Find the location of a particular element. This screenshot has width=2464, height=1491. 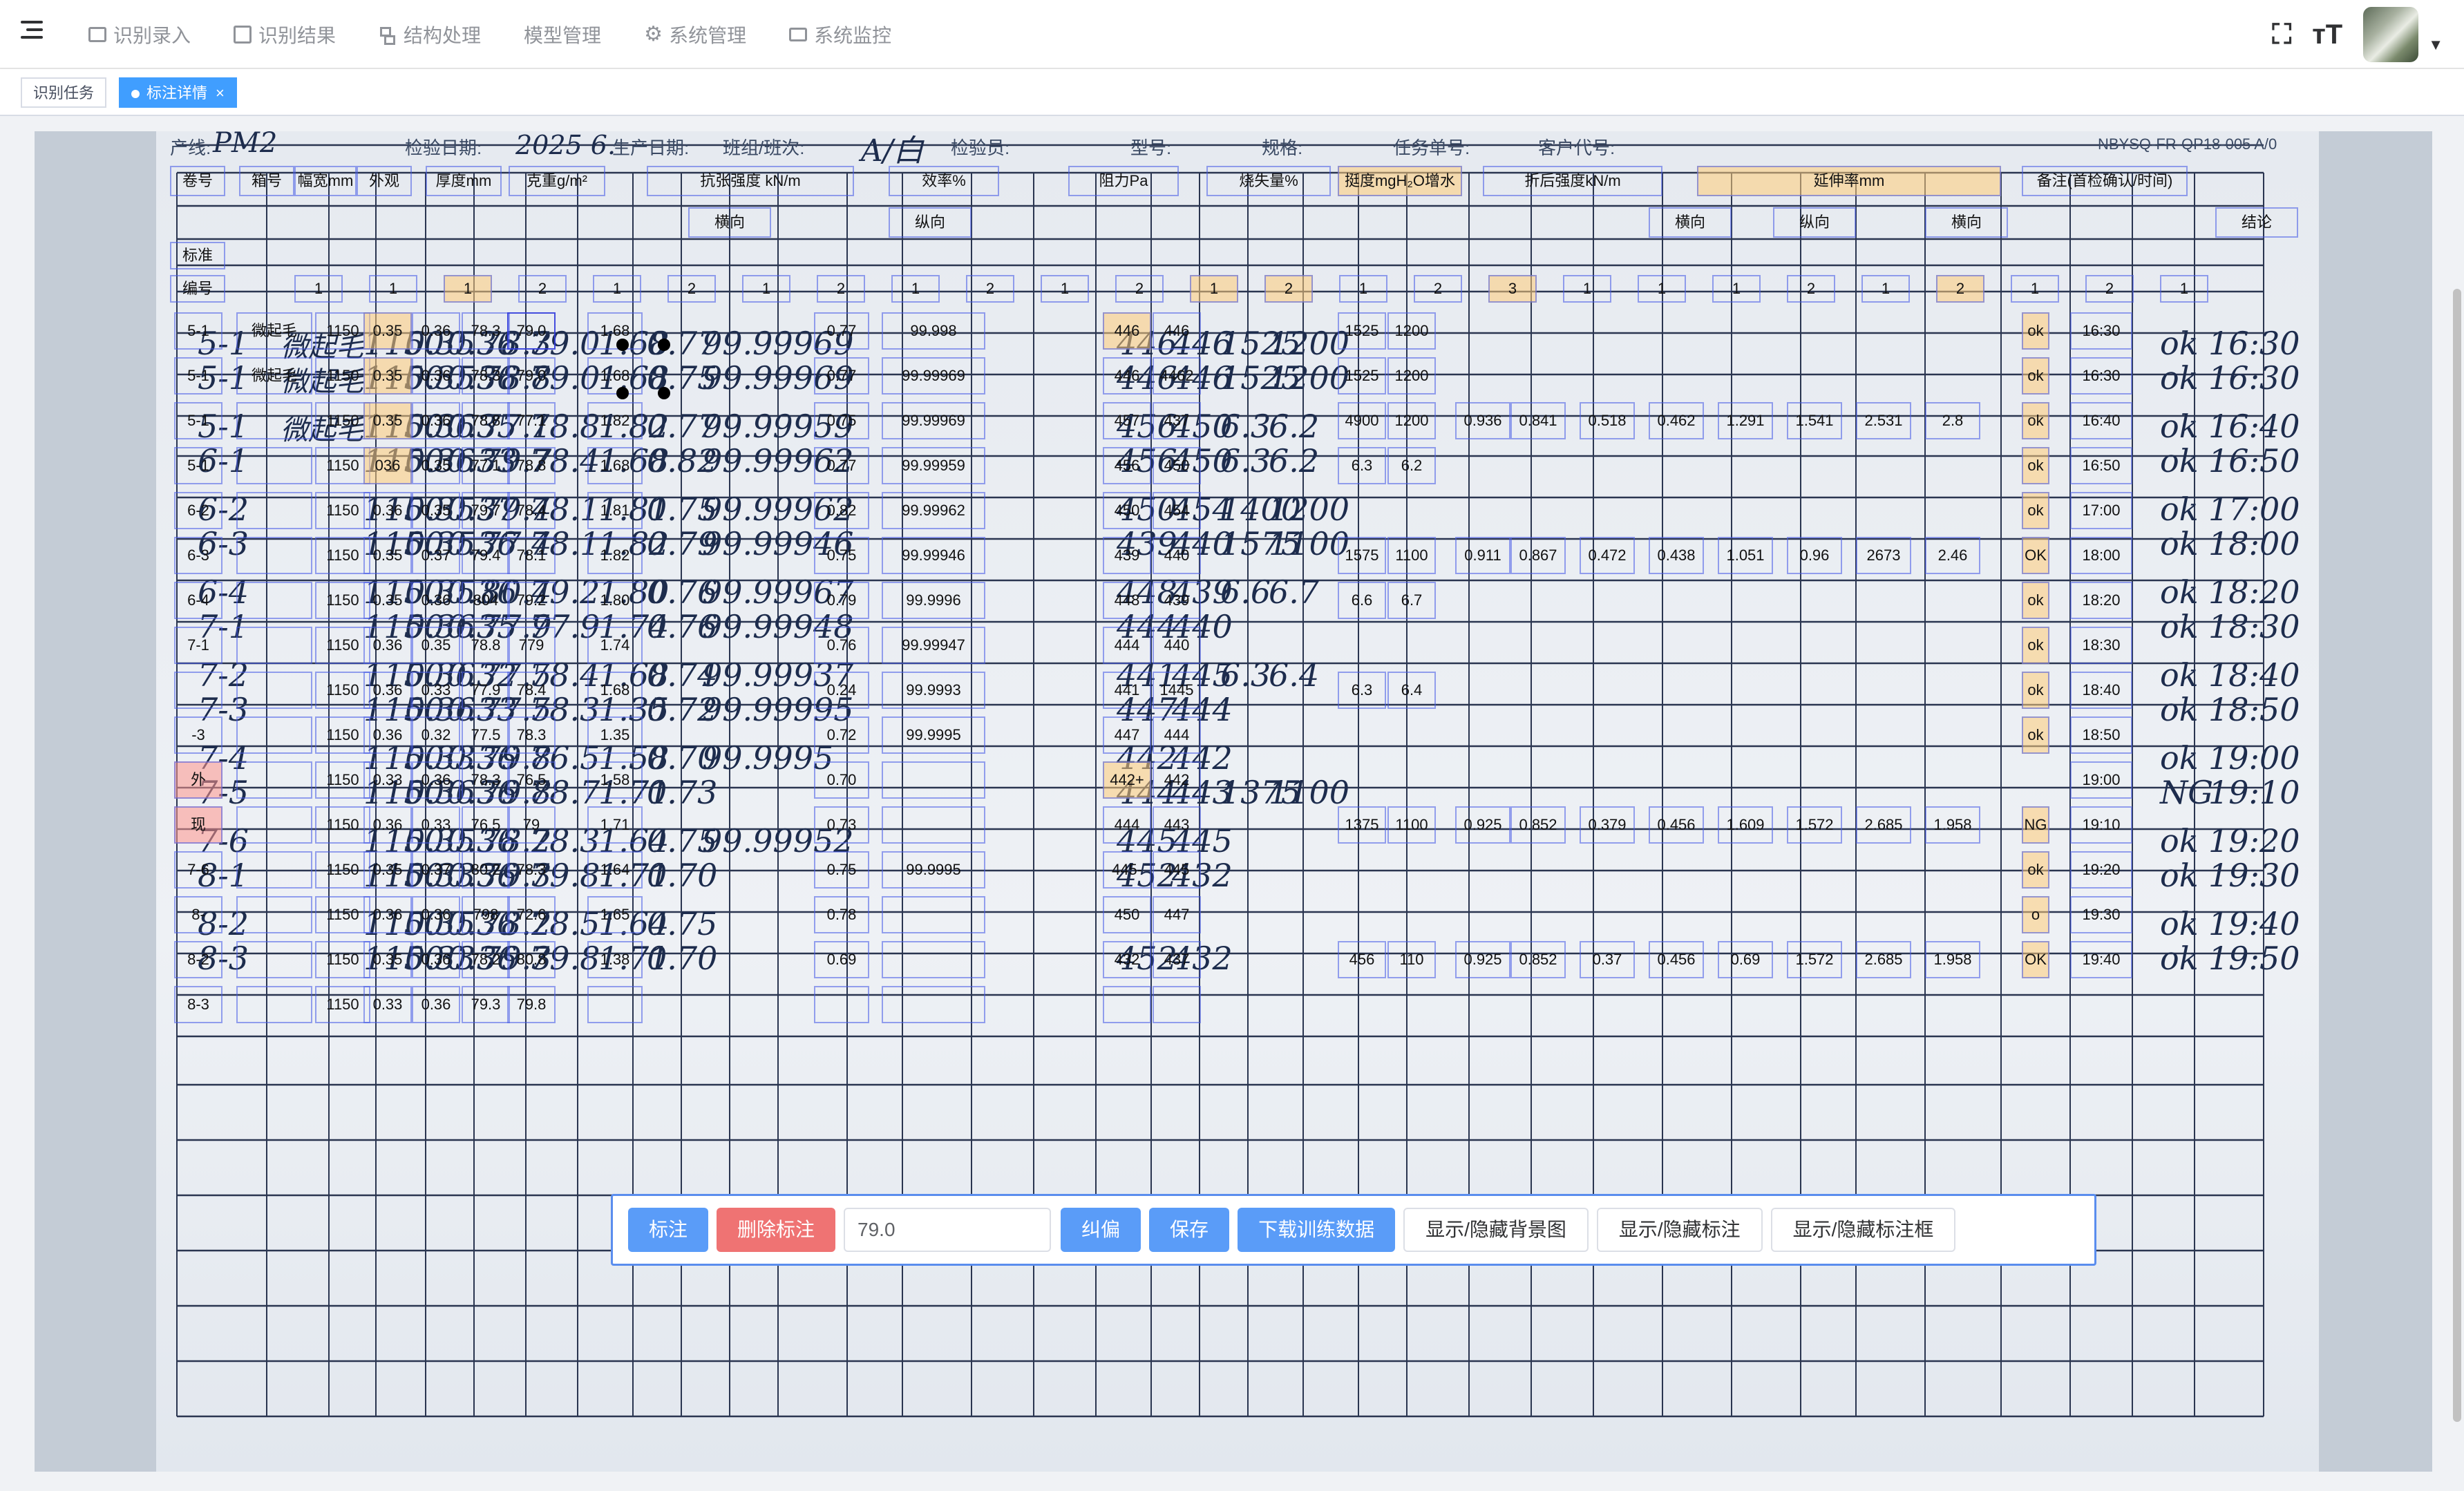

table-cell: 798 is located at coordinates (486, 914).